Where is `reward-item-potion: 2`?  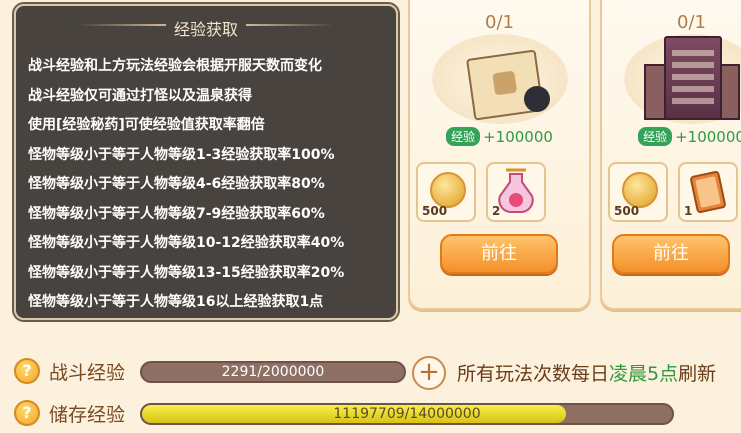
reward-item-potion: 2 is located at coordinates (516, 192).